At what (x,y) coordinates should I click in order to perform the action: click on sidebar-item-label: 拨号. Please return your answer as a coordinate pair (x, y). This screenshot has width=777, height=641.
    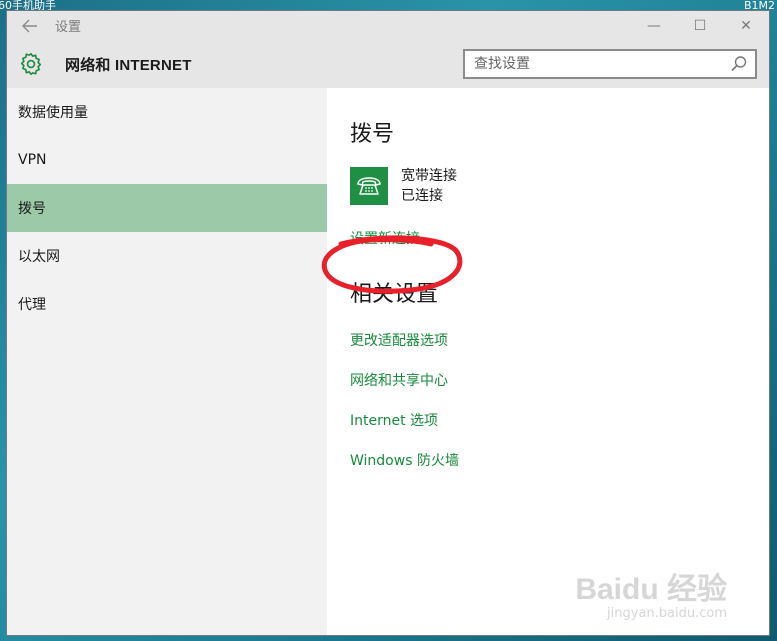
    Looking at the image, I should click on (32, 209).